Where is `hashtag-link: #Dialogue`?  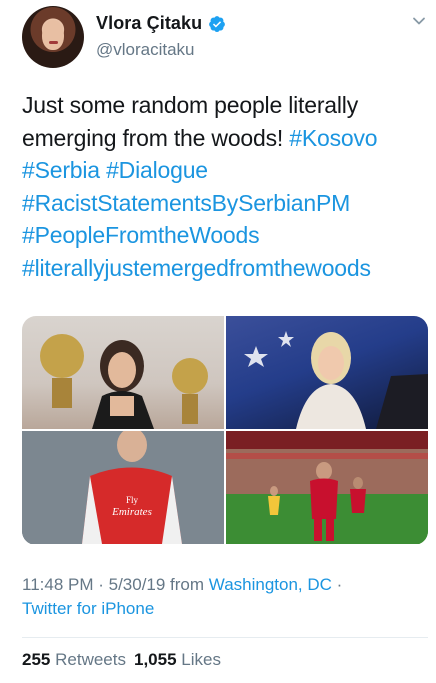 hashtag-link: #Dialogue is located at coordinates (157, 170).